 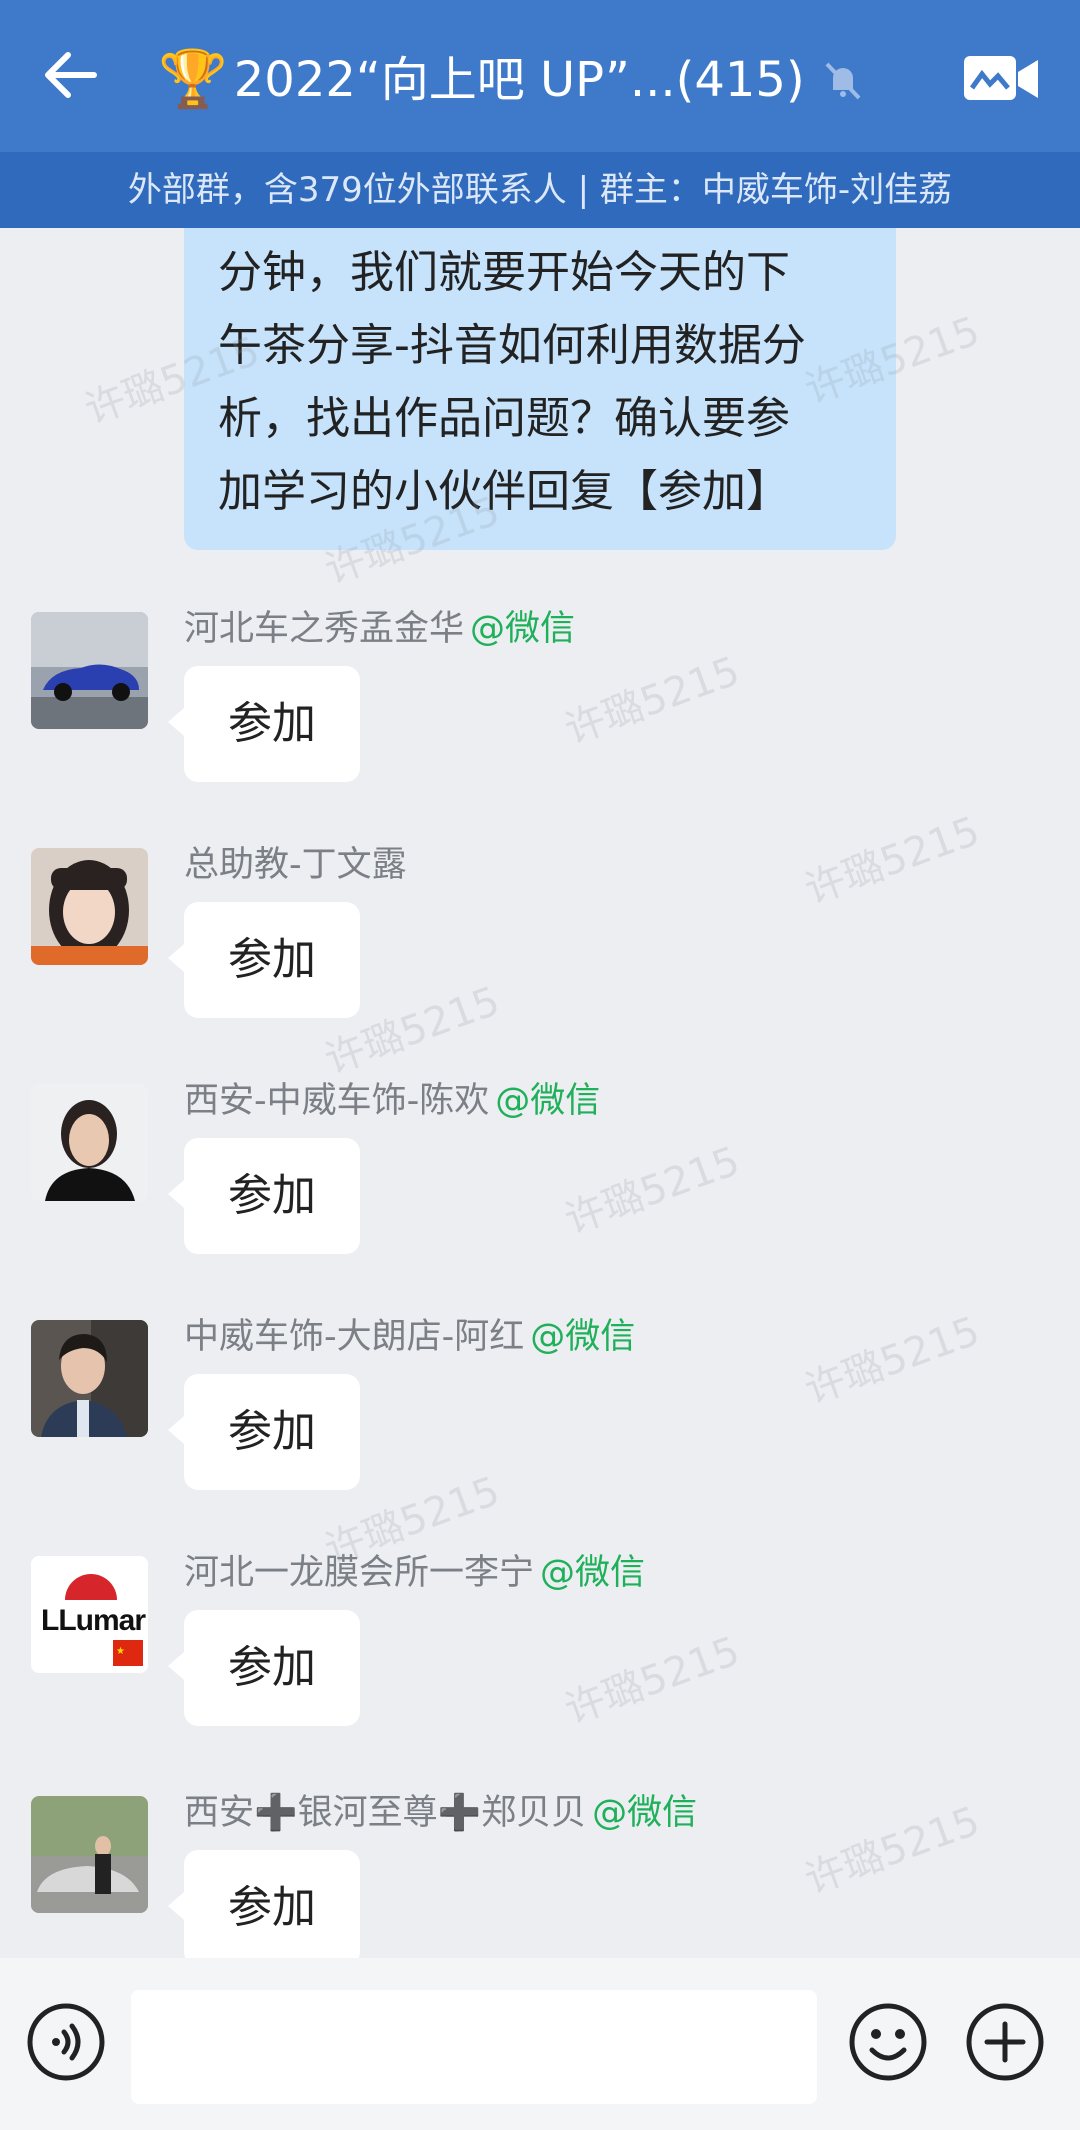 What do you see at coordinates (71, 75) in the screenshot?
I see `back-arrow-icon` at bounding box center [71, 75].